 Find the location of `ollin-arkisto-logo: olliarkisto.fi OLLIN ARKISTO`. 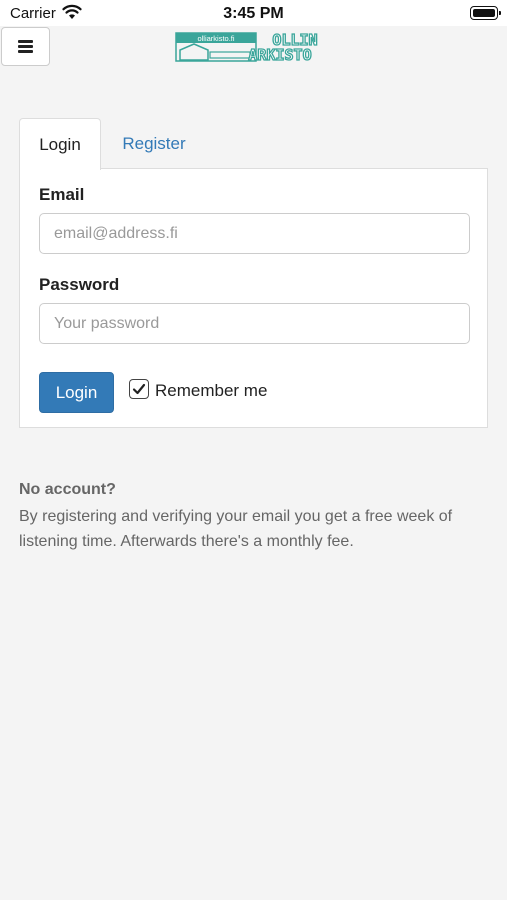

ollin-arkisto-logo: olliarkisto.fi OLLIN ARKISTO is located at coordinates (254, 47).